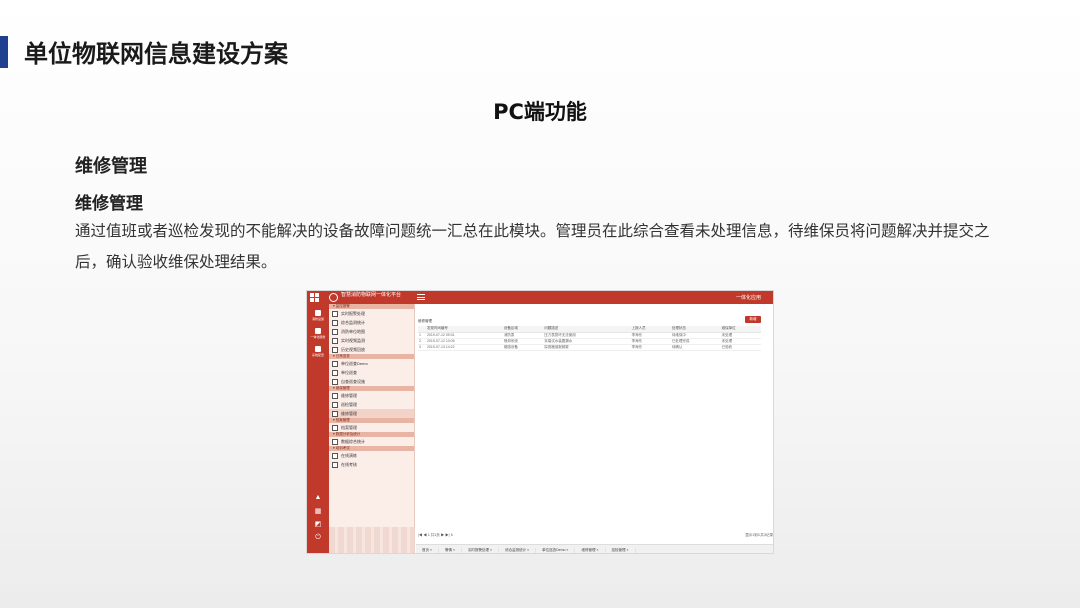 Image resolution: width=1080 pixels, height=608 pixels. I want to click on sidebar-item: 综合监测统计, so click(371, 322).